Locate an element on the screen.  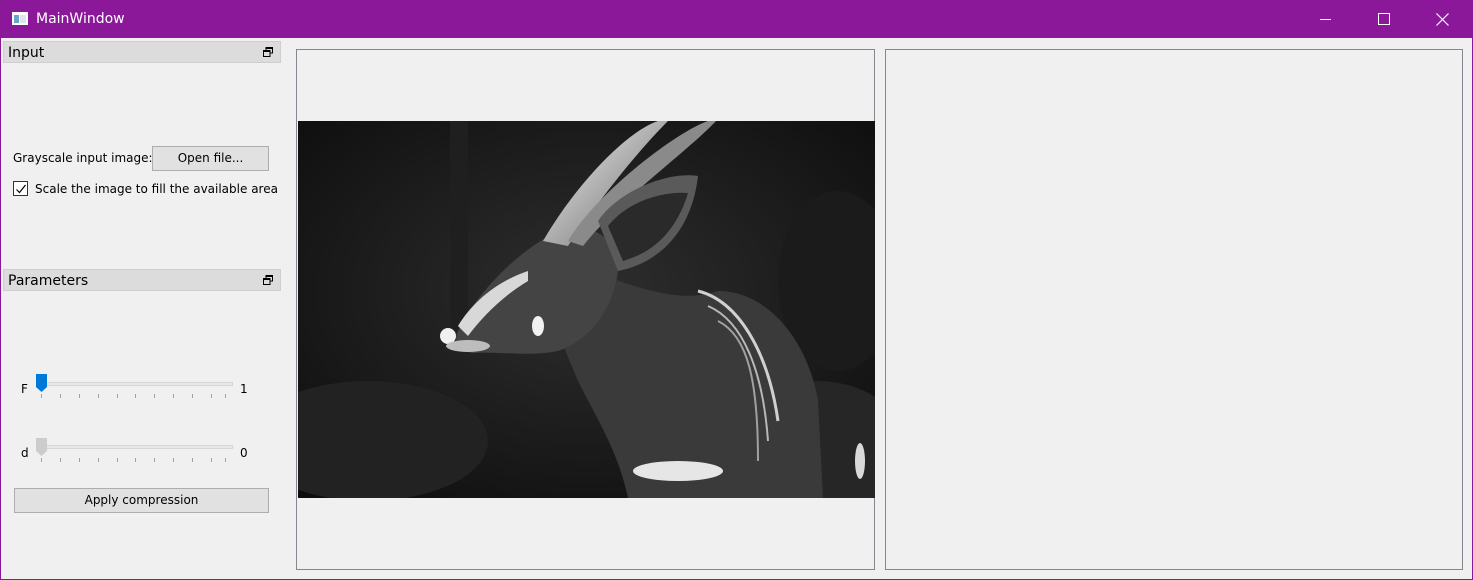
d-slider-handle is located at coordinates (41, 447).